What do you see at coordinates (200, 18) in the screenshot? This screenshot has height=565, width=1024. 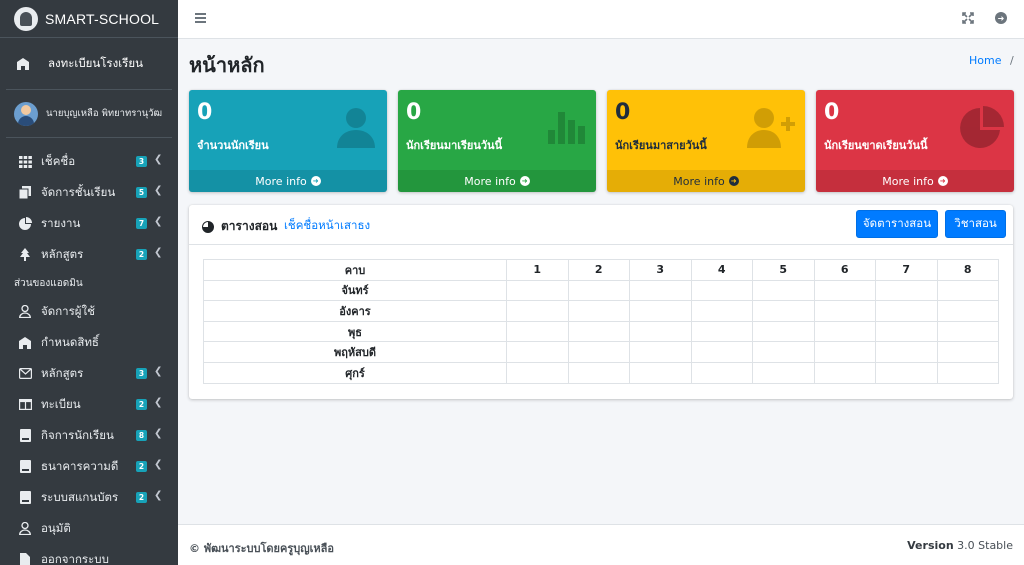 I see `menu-toggle-icon` at bounding box center [200, 18].